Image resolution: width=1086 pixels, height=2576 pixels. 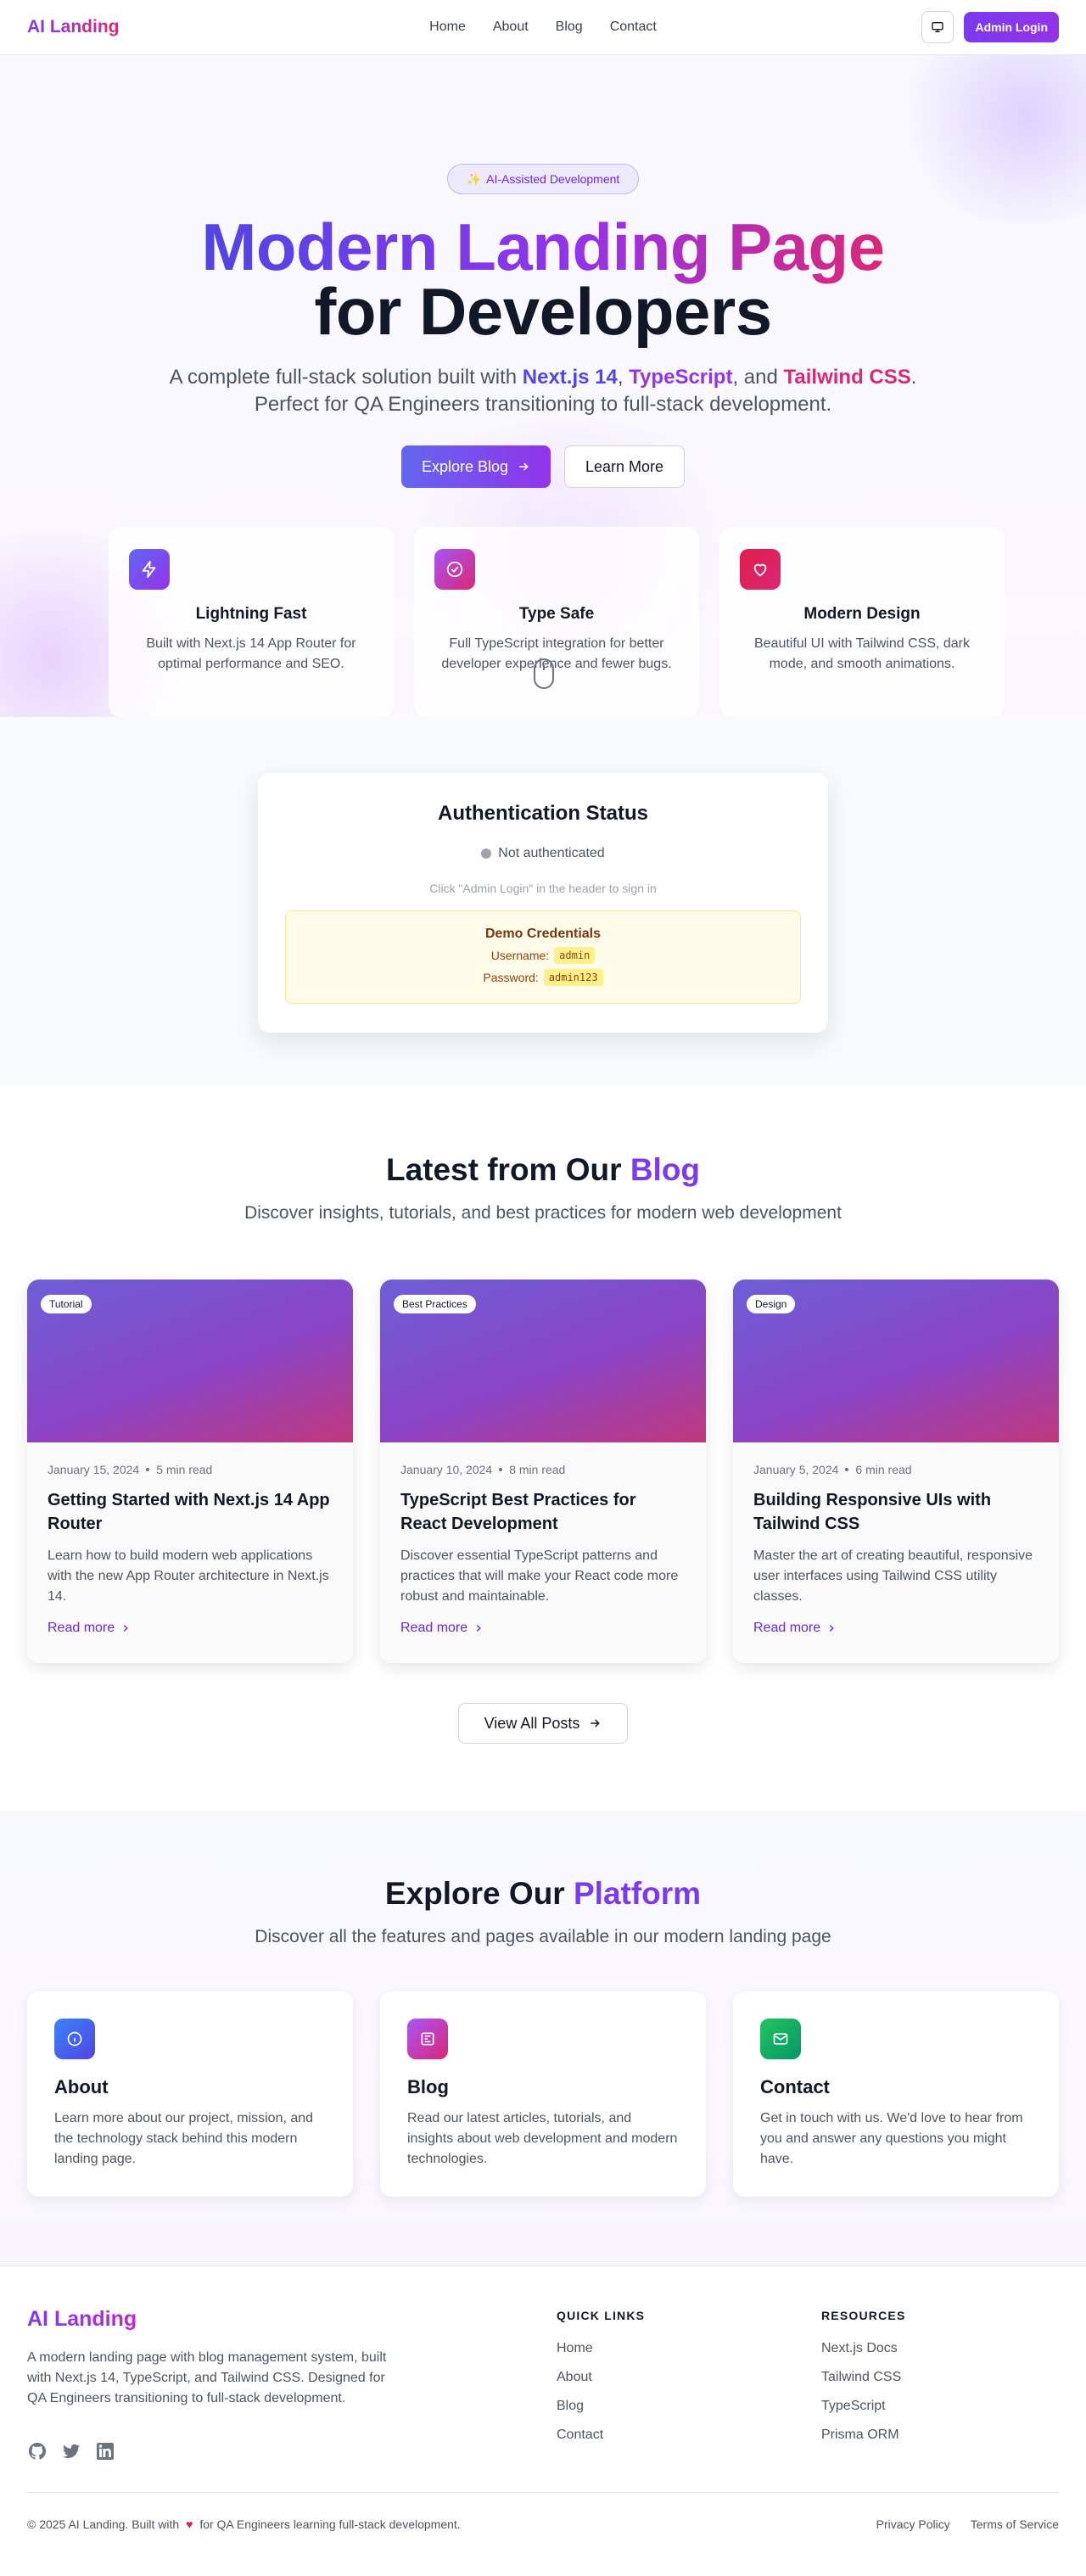 I want to click on lightning-icon, so click(x=149, y=569).